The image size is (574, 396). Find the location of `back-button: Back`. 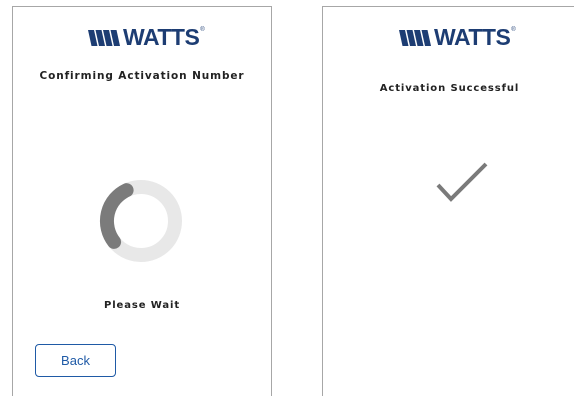

back-button: Back is located at coordinates (75, 360).